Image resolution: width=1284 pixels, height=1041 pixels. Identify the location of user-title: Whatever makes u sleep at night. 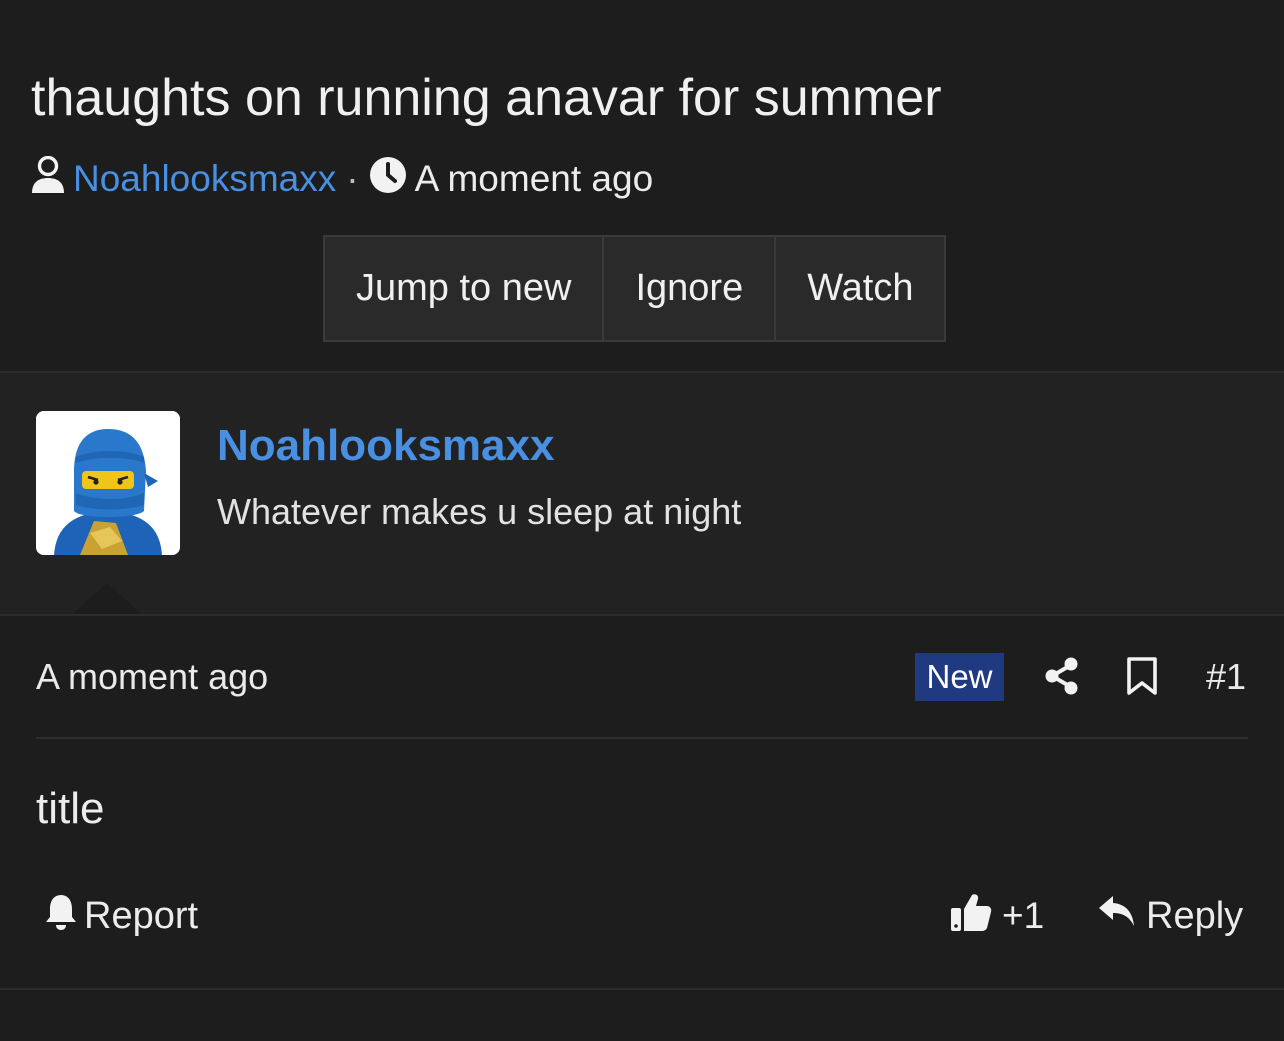
(479, 511).